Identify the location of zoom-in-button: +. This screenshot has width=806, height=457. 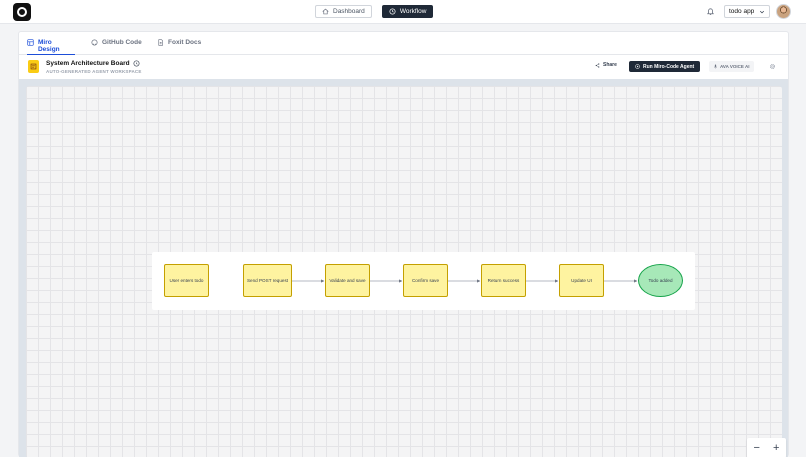
(776, 448).